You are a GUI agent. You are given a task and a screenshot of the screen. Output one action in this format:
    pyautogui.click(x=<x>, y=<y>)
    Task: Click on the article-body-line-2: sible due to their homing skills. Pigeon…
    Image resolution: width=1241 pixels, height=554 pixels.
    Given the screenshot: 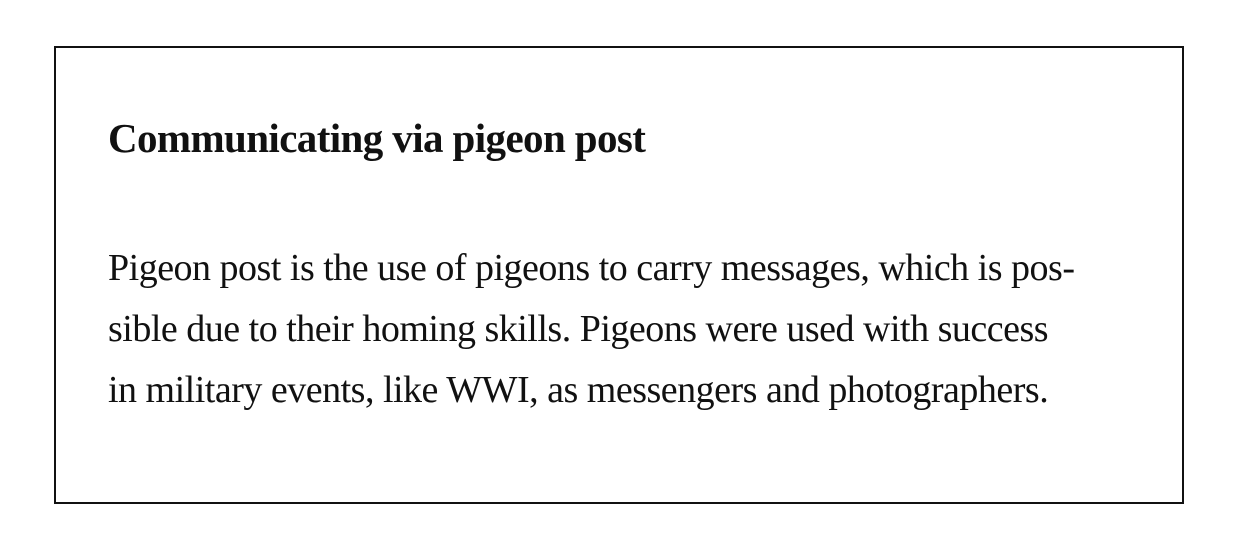 What is the action you would take?
    pyautogui.click(x=578, y=329)
    